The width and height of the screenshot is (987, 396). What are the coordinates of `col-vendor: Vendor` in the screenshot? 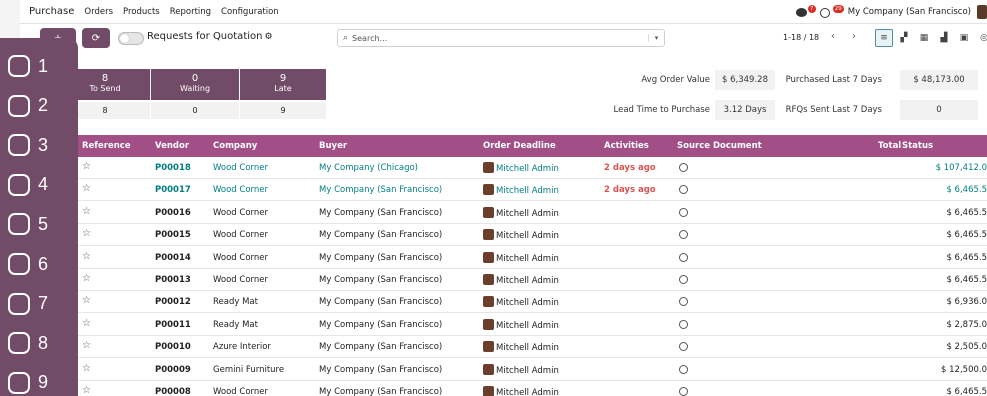 It's located at (172, 146).